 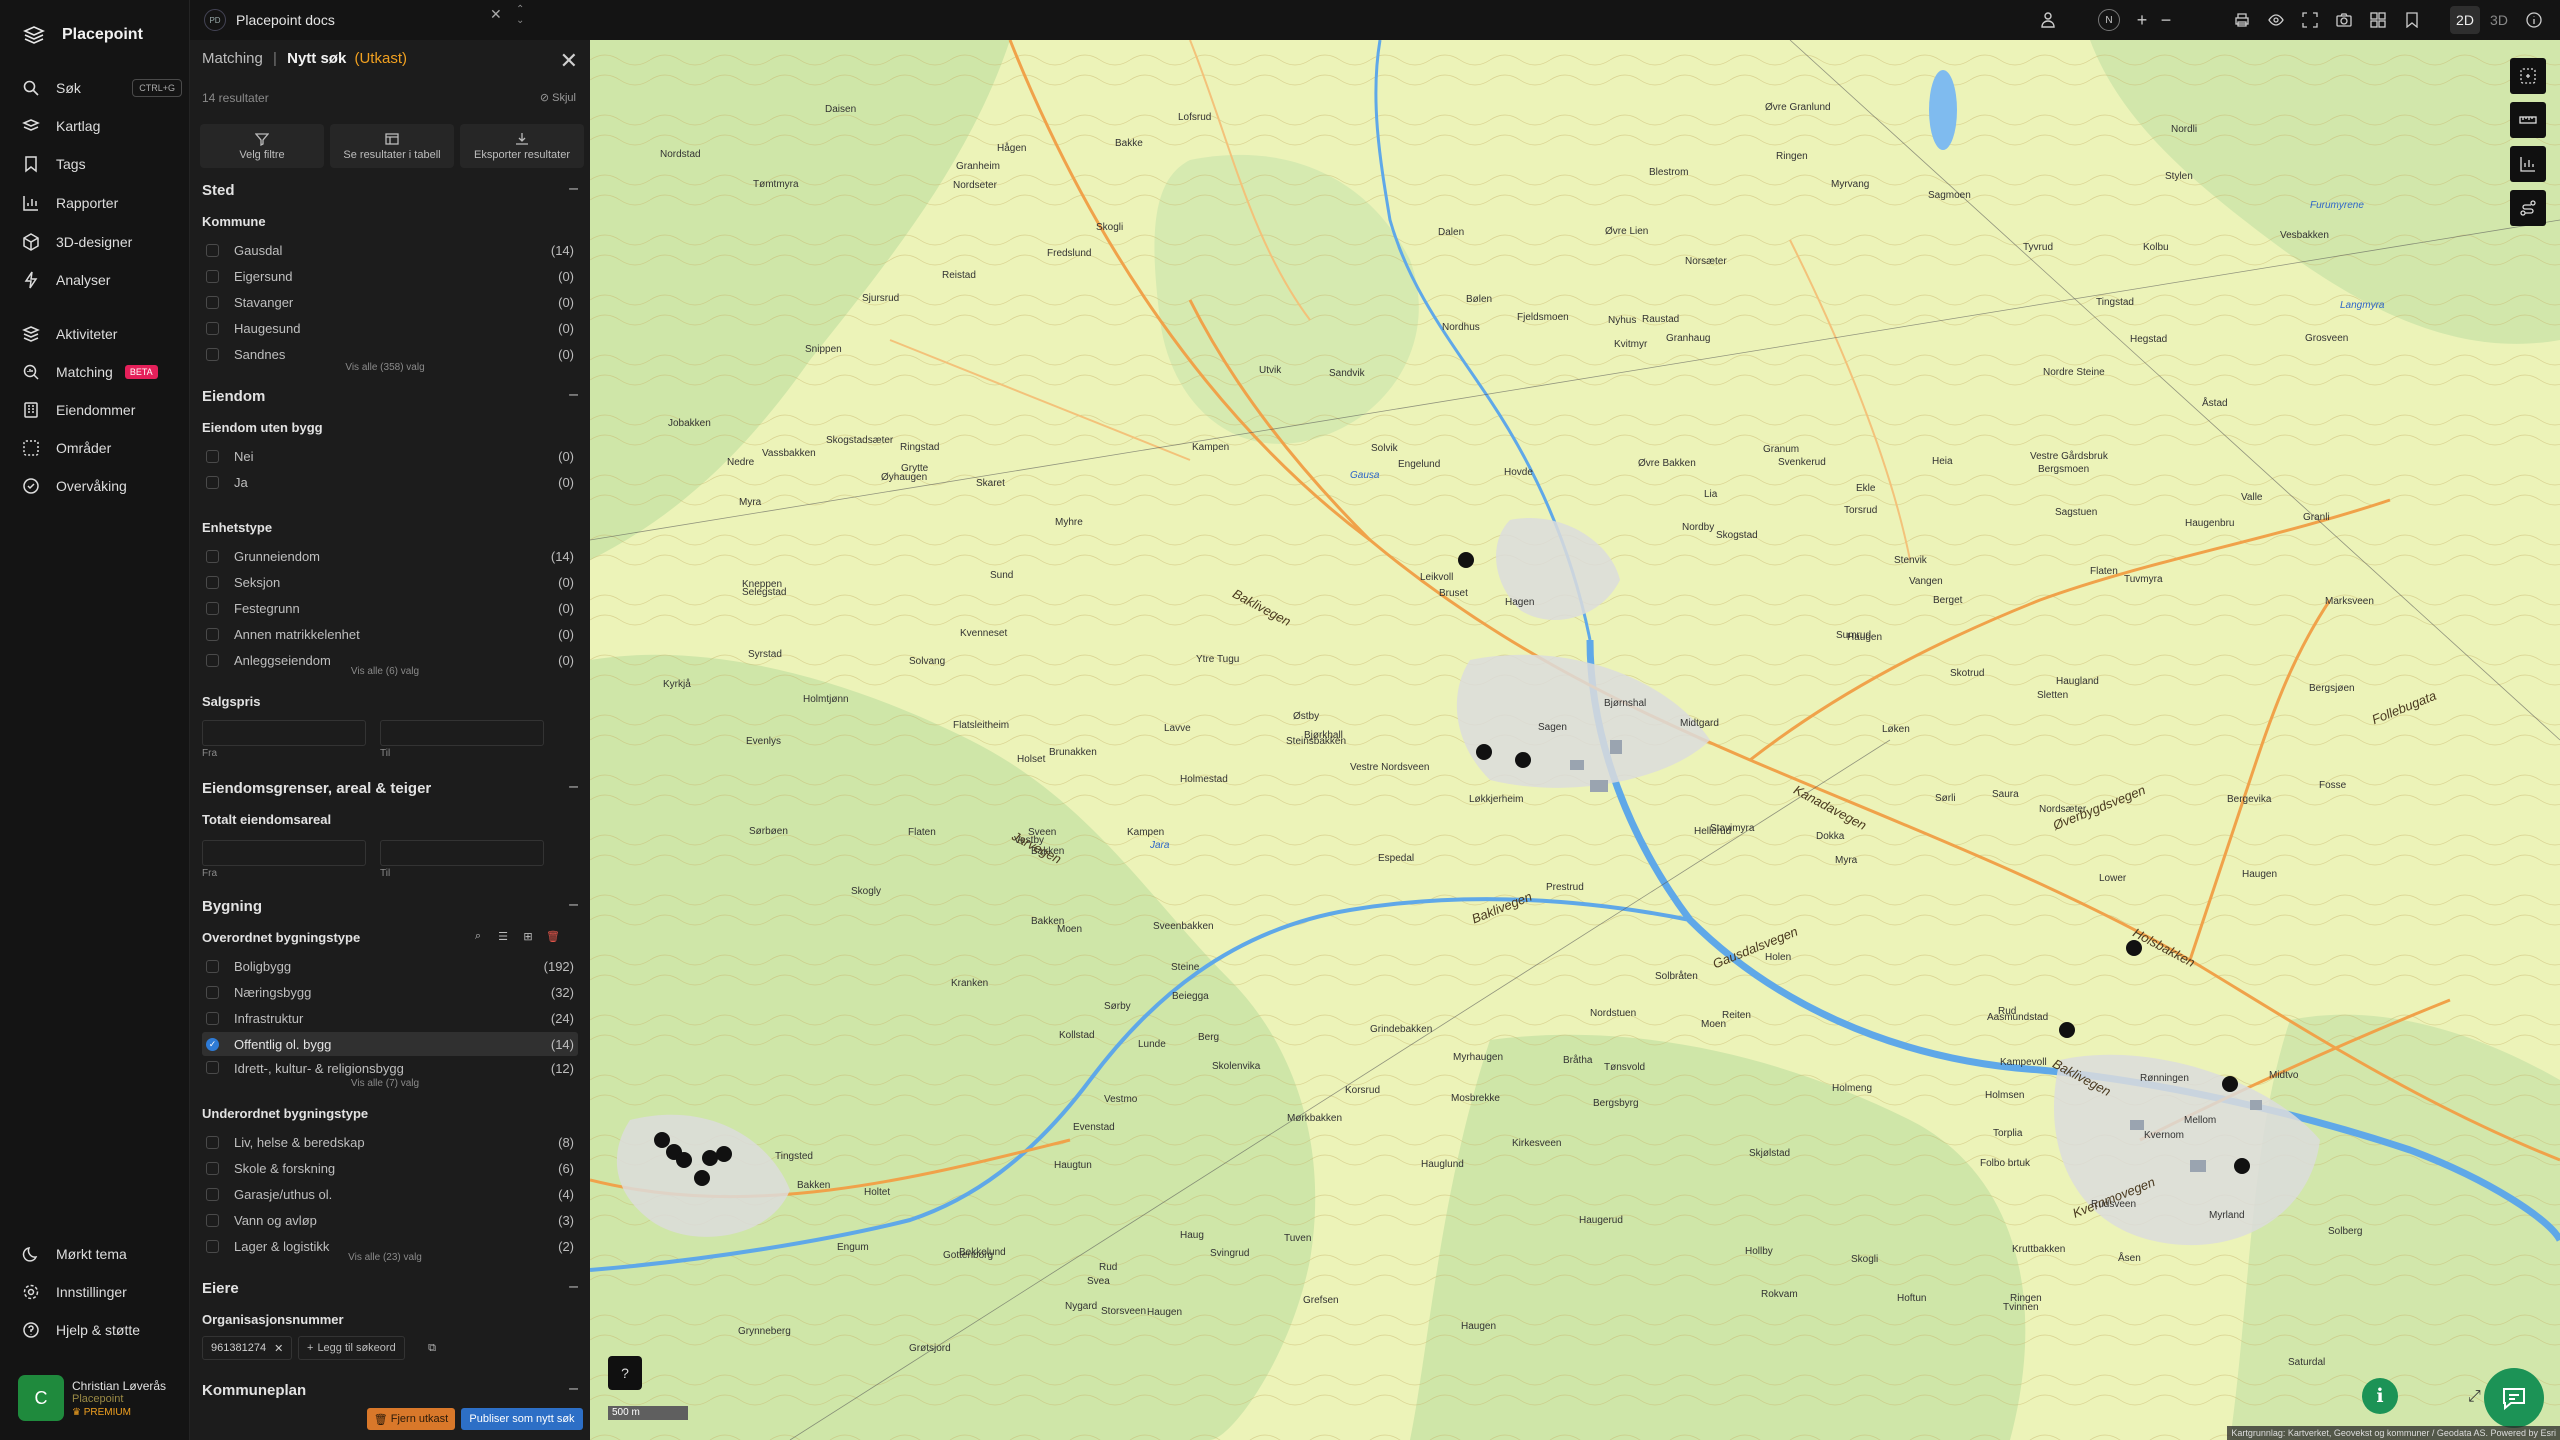 I want to click on nav-item-help: Hjelp & støtte, so click(x=102, y=1330).